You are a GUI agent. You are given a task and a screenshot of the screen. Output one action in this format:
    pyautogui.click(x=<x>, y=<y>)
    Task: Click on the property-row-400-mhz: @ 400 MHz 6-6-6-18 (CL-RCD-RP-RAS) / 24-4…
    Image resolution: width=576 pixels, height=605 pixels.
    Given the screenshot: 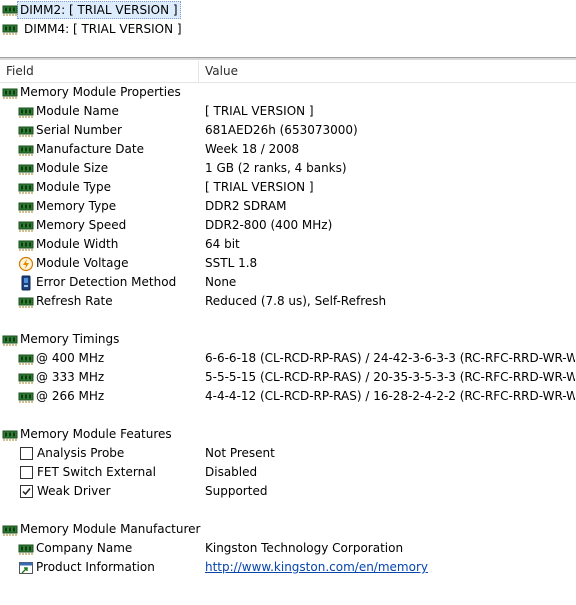 What is the action you would take?
    pyautogui.click(x=288, y=358)
    